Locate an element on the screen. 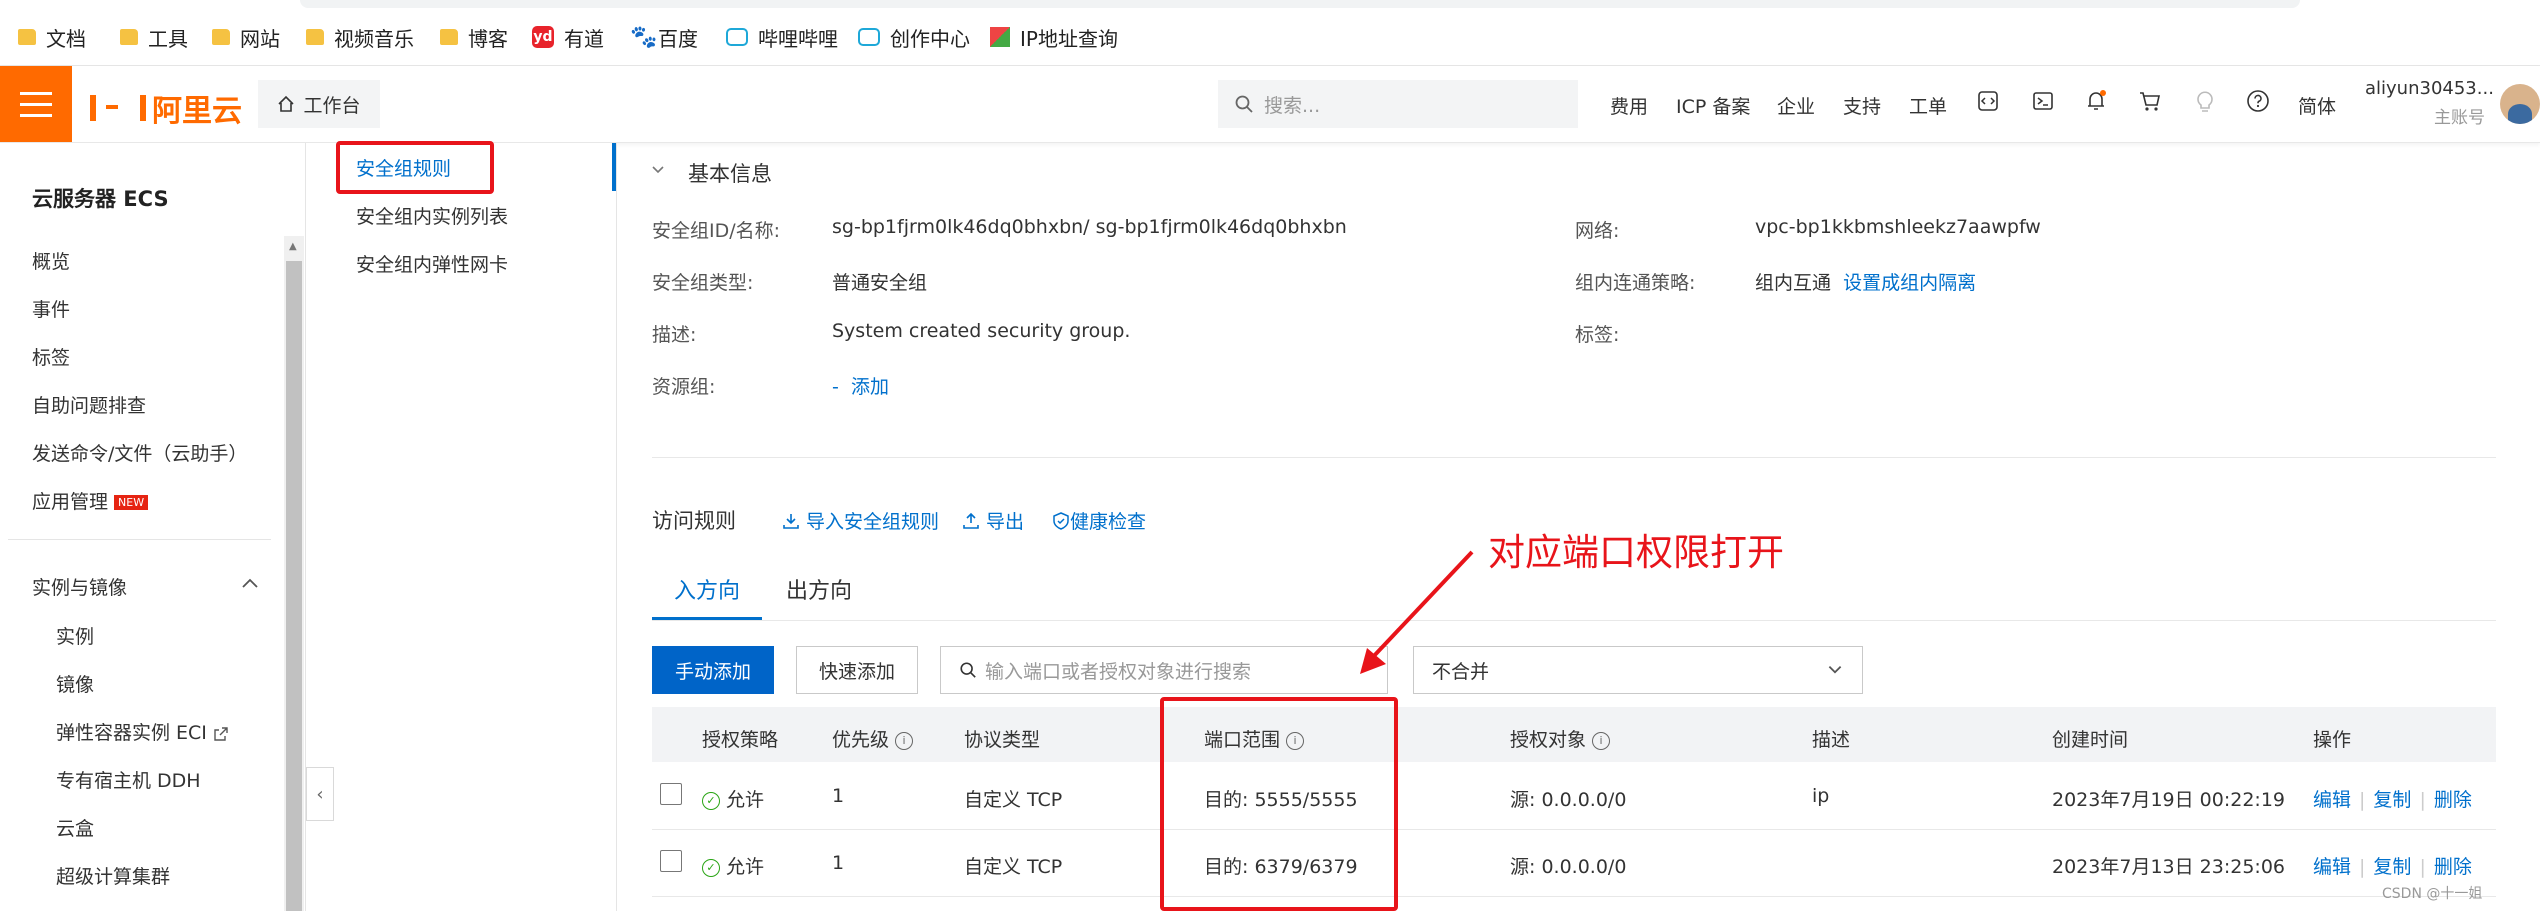  nav-support: 支持 is located at coordinates (1862, 105).